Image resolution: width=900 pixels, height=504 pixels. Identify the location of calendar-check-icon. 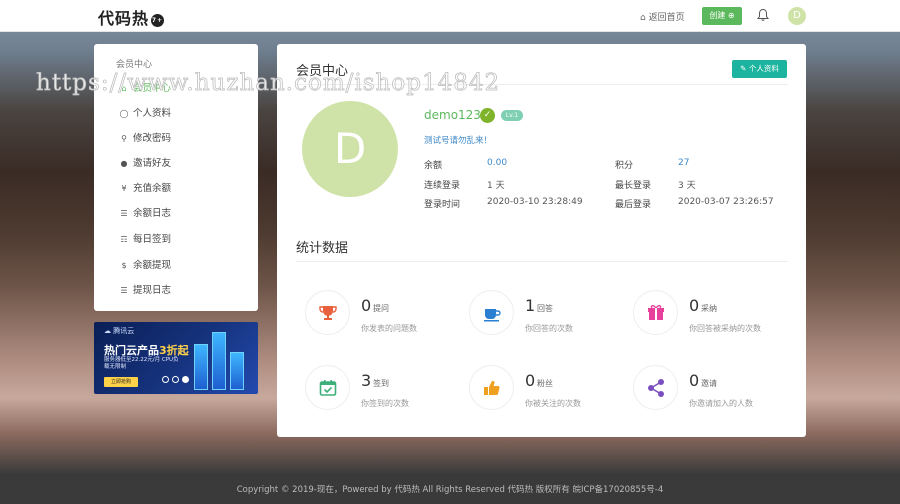
(327, 387).